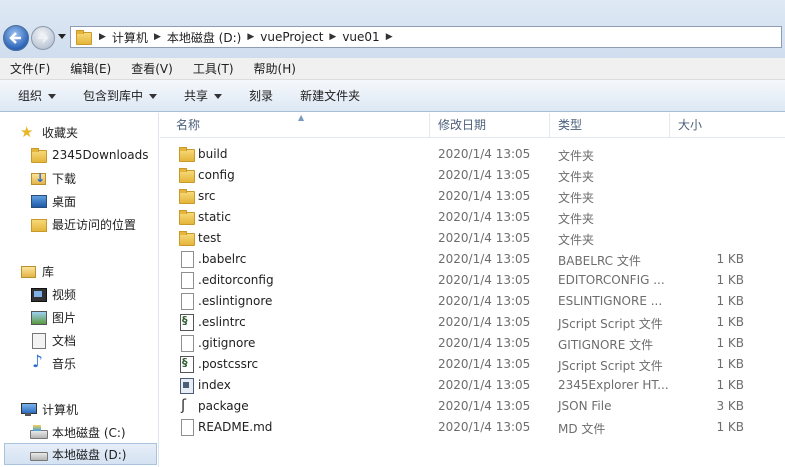  I want to click on arrow-left-icon, so click(15, 38).